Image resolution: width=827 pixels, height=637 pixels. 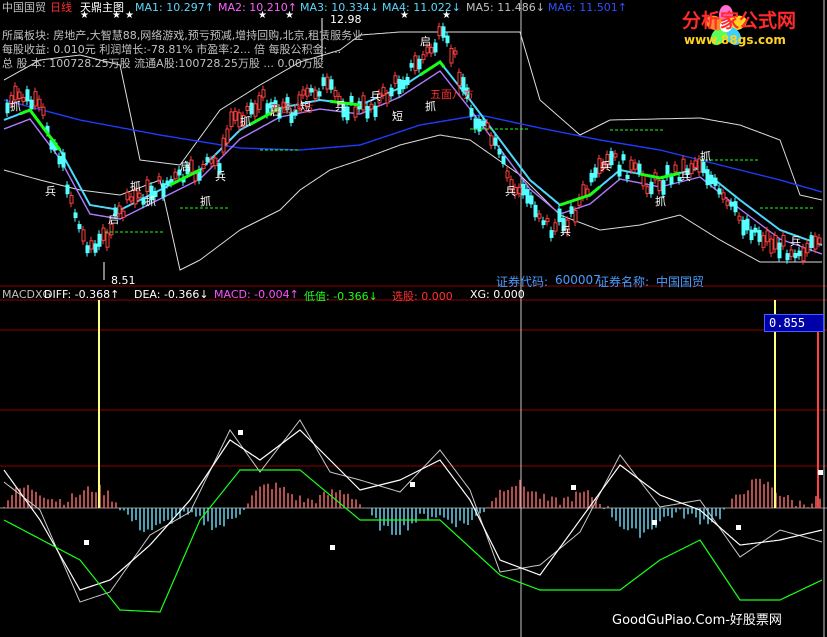 I want to click on ma6-value: MA6: 11.501↑, so click(x=587, y=7).